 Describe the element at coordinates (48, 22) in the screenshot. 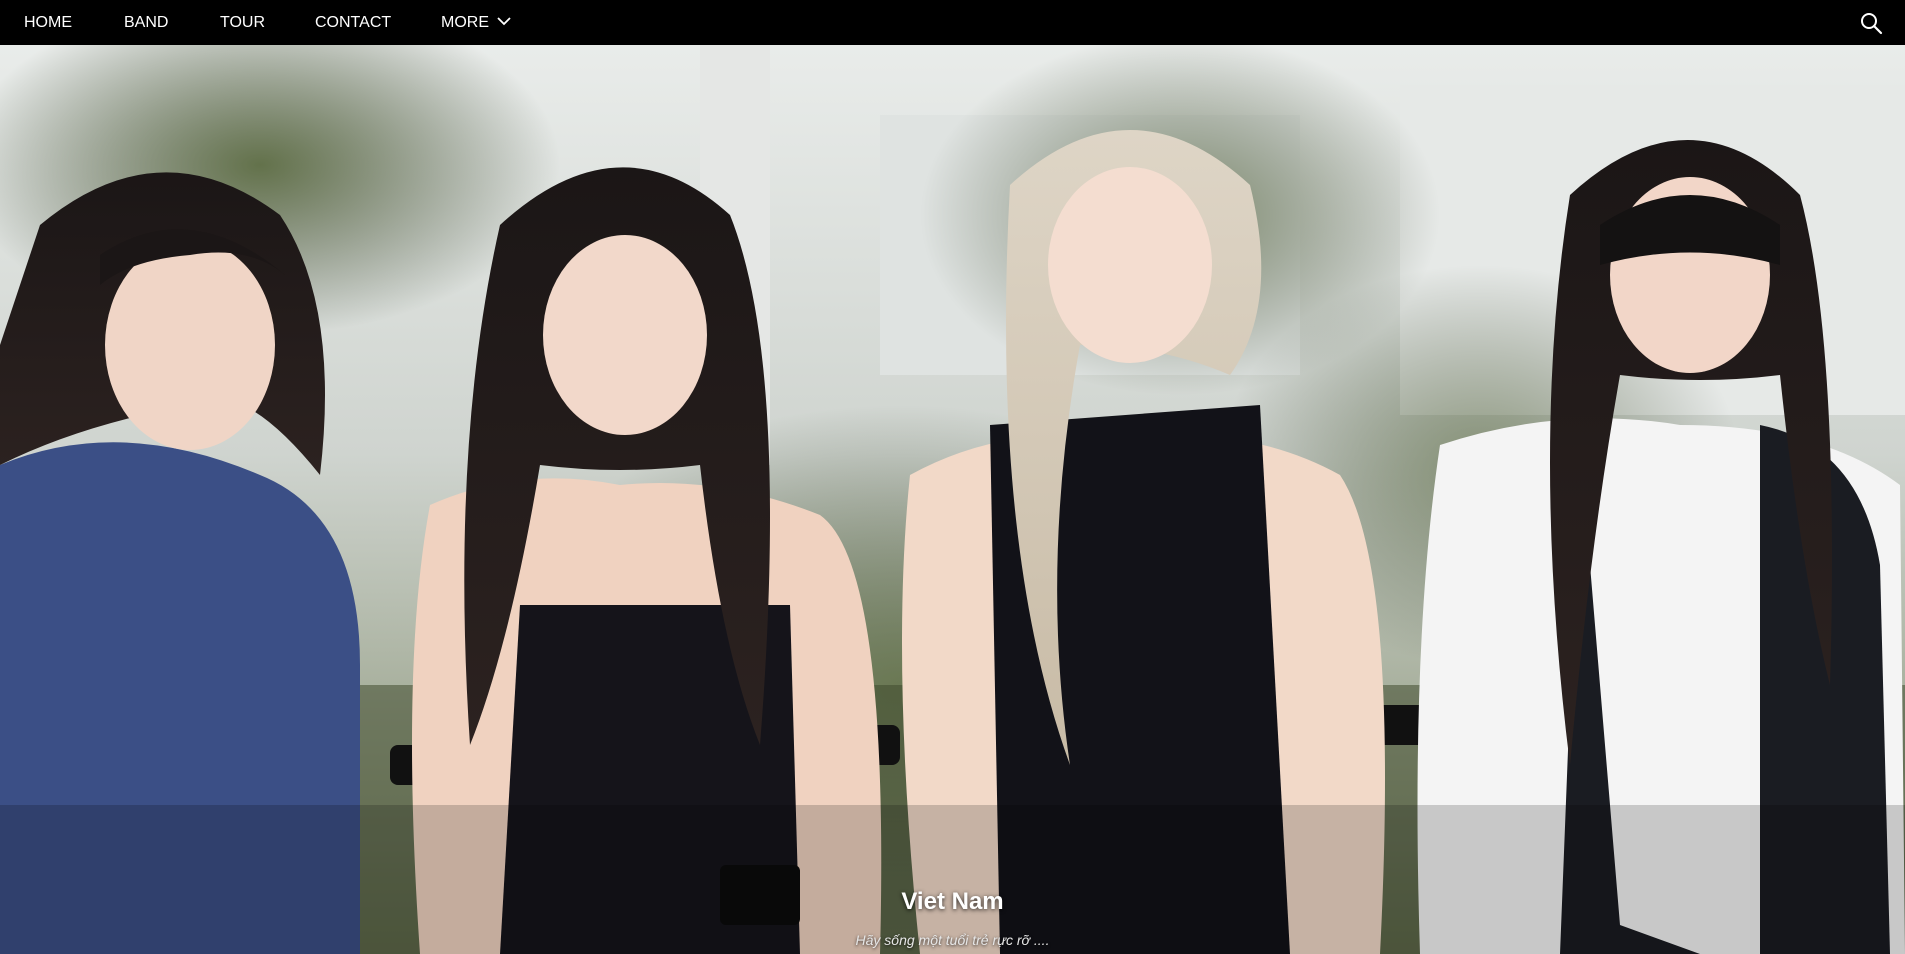

I see `nav-home: HOME` at that location.